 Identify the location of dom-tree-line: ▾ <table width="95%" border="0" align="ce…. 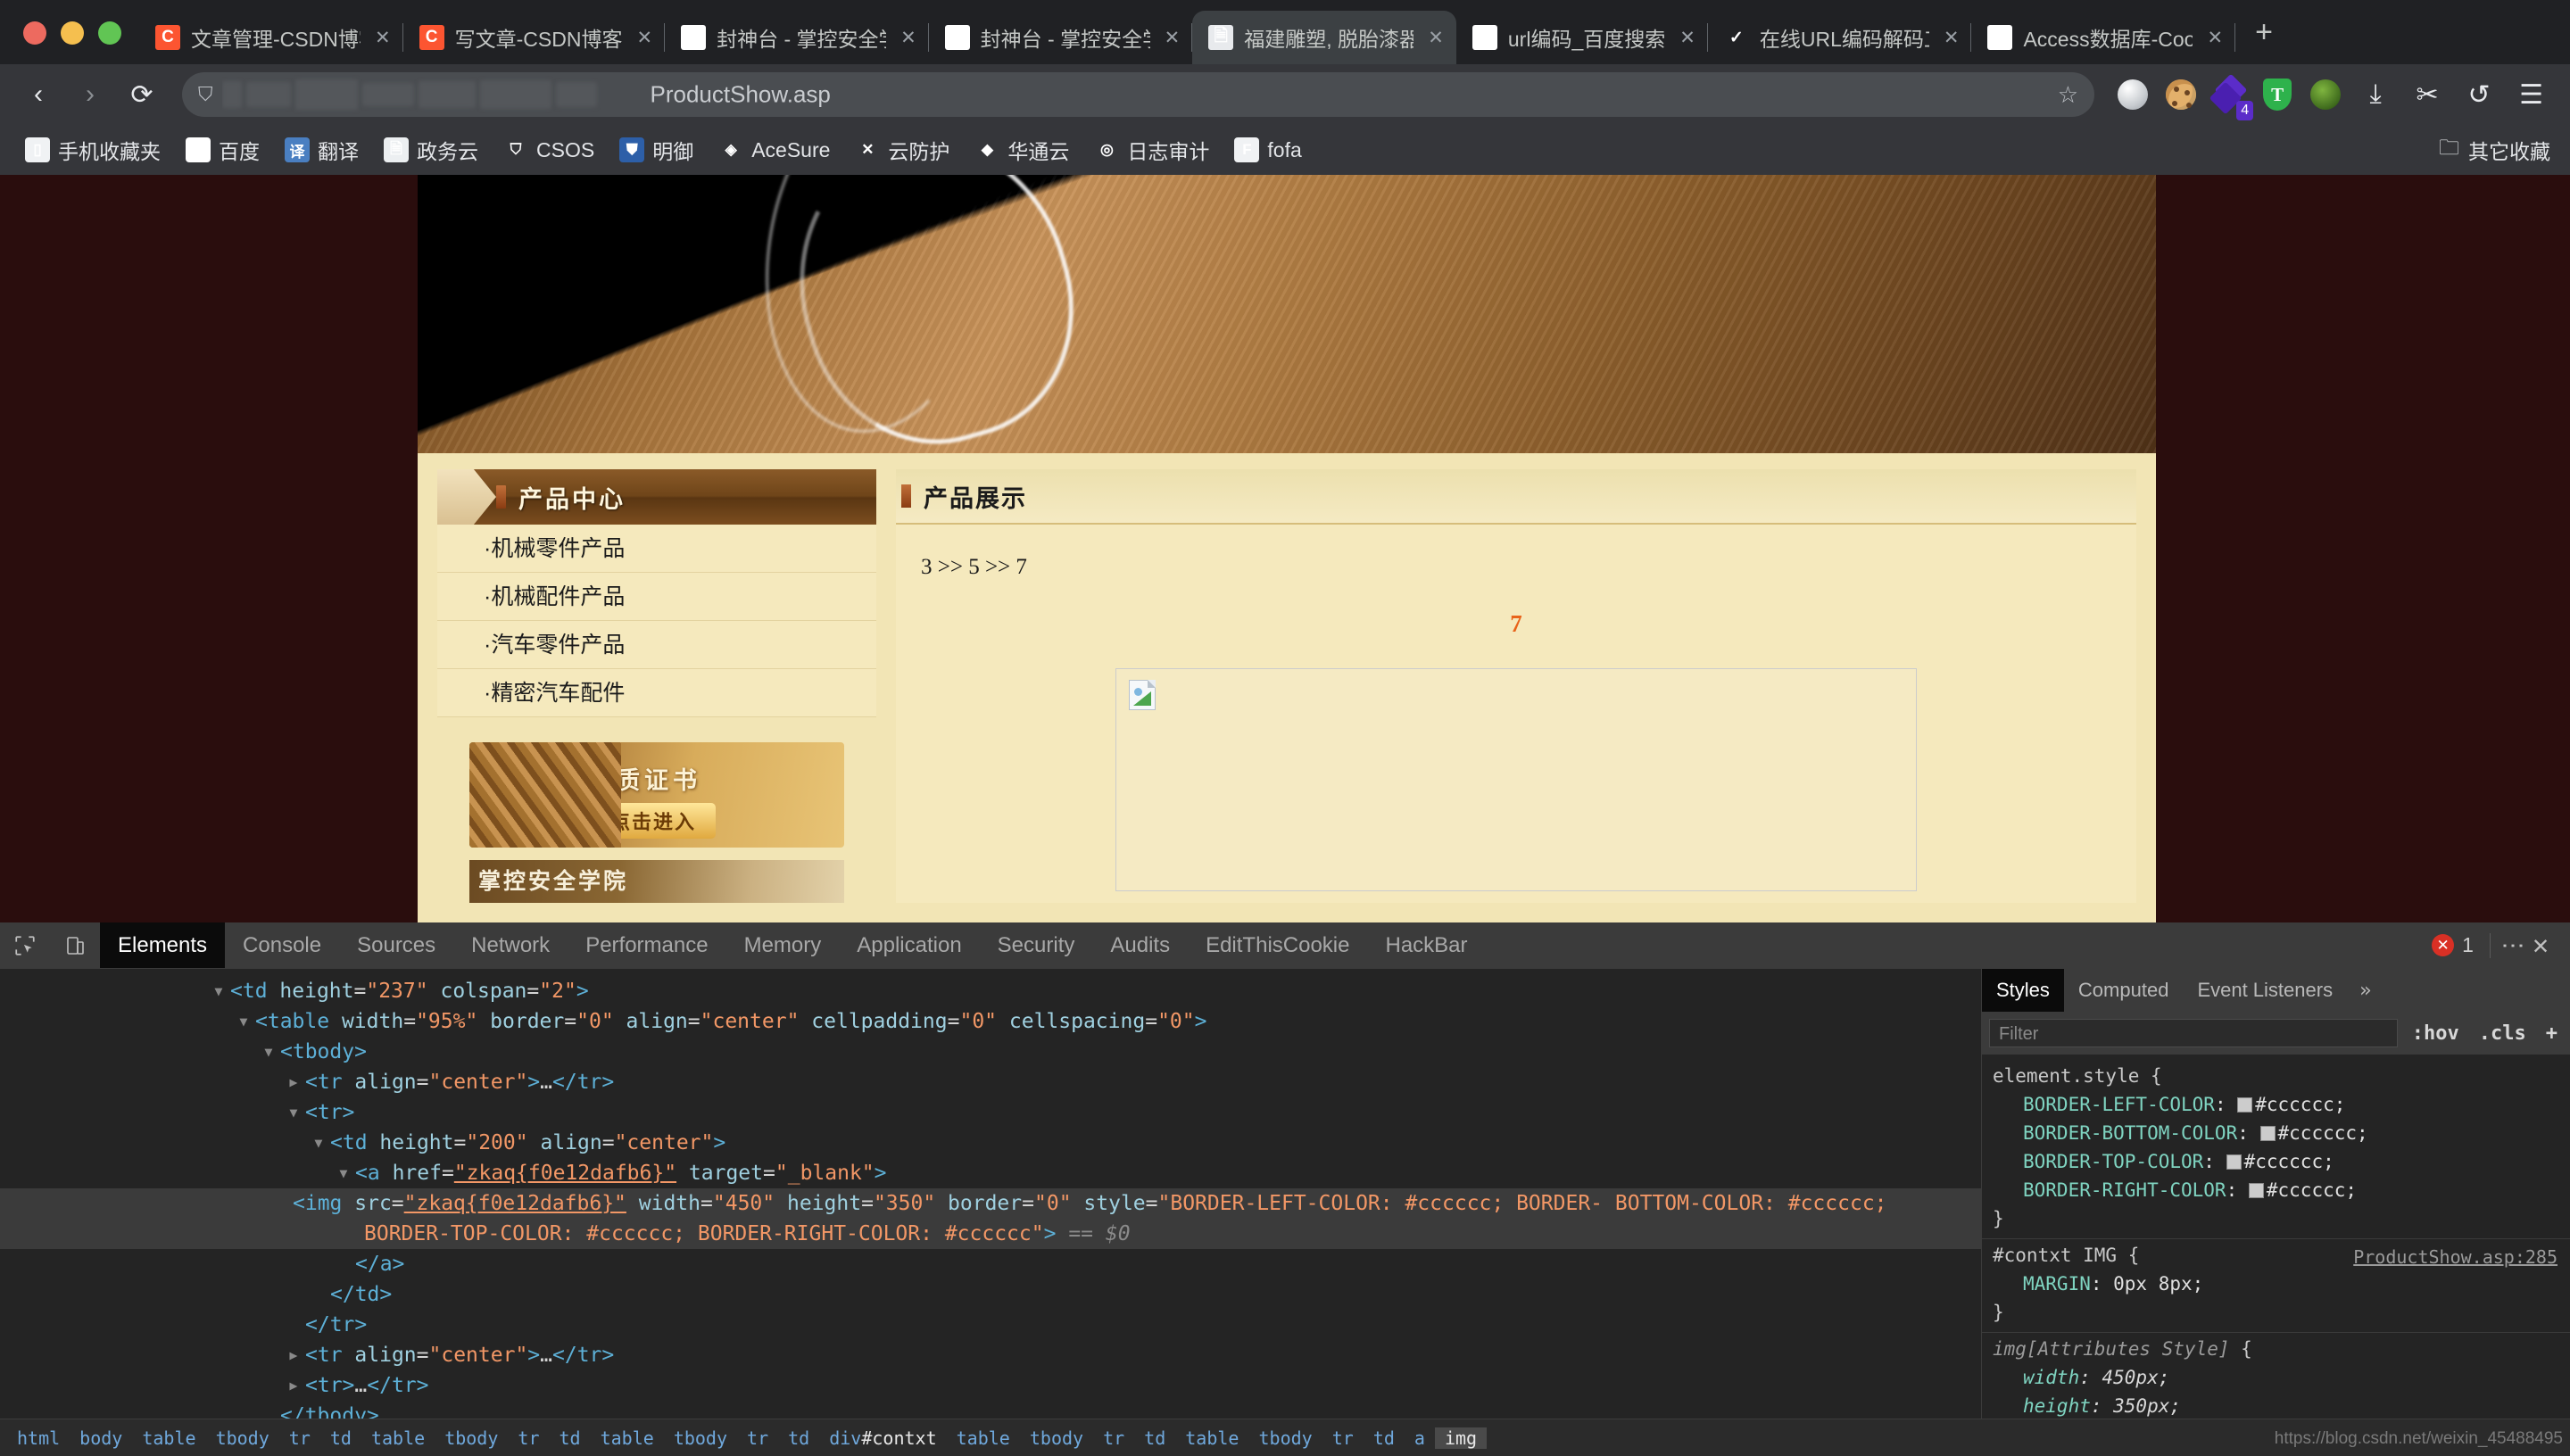
(990, 1022).